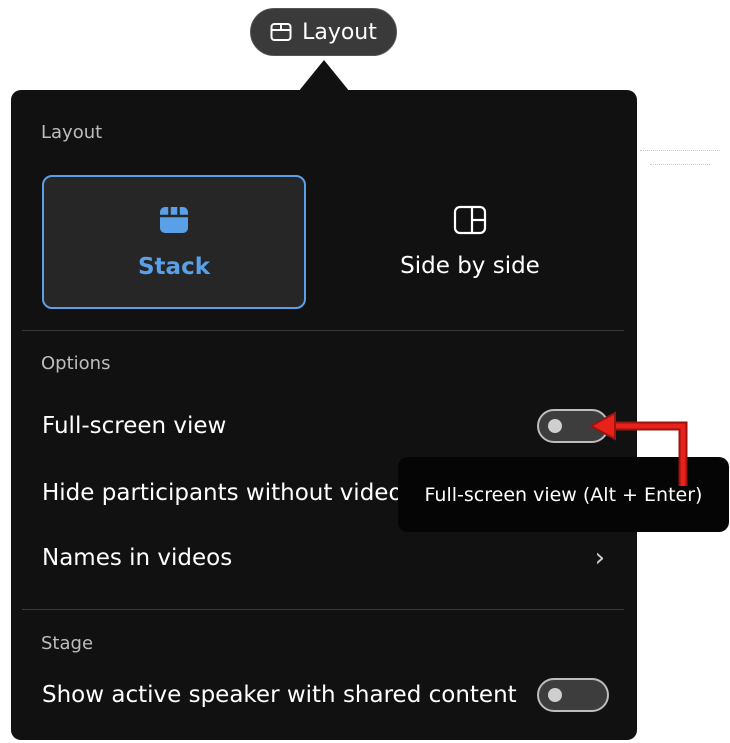 This screenshot has height=743, width=730. What do you see at coordinates (599, 558) in the screenshot?
I see `chevron-right-icon: ›` at bounding box center [599, 558].